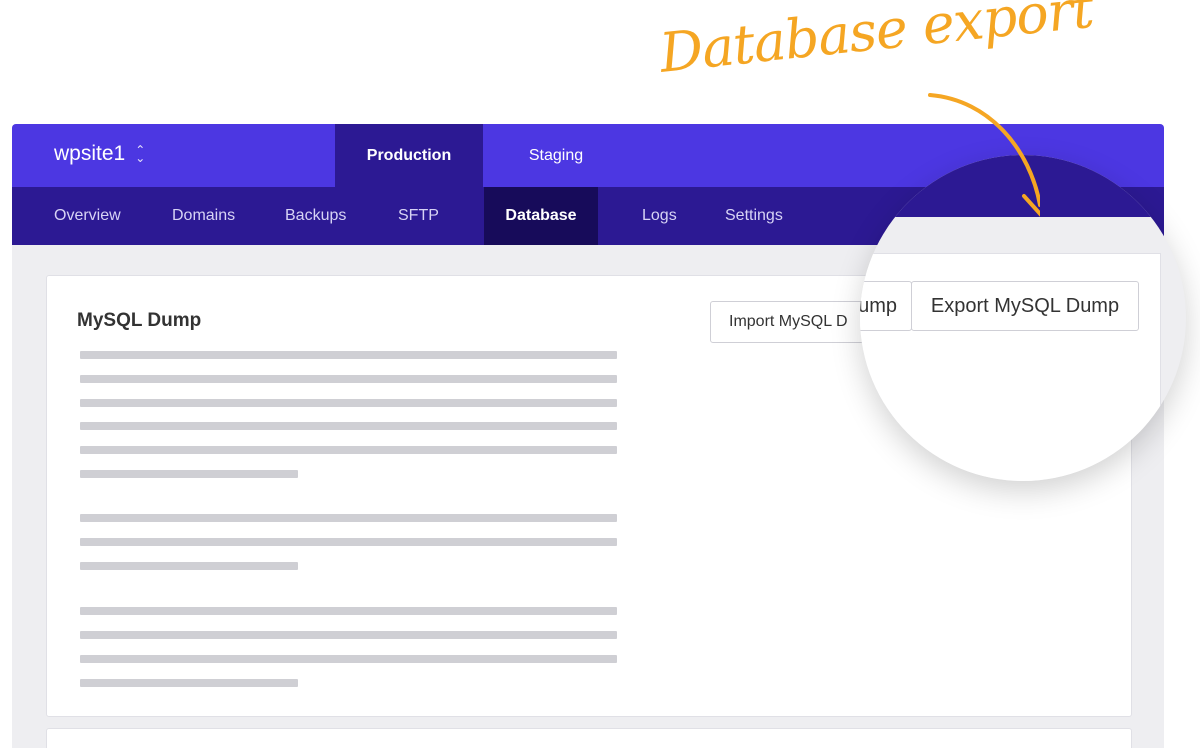 This screenshot has width=1200, height=748. Describe the element at coordinates (315, 216) in the screenshot. I see `subnav-item-backups: Backups` at that location.